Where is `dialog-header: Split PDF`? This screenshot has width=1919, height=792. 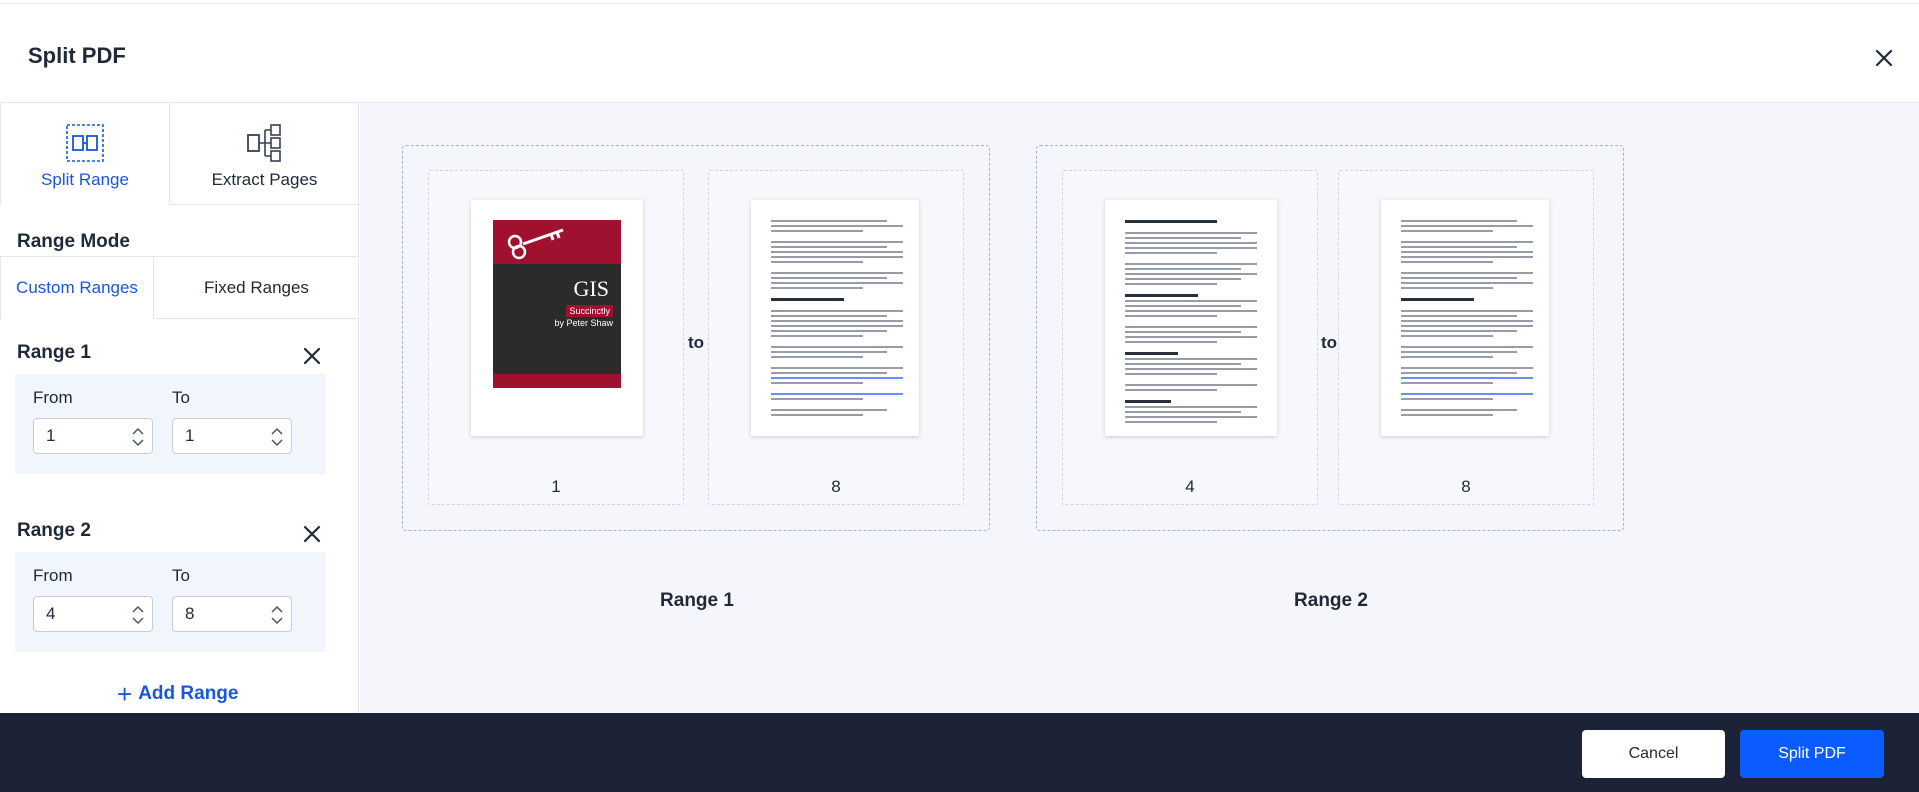 dialog-header: Split PDF is located at coordinates (959, 51).